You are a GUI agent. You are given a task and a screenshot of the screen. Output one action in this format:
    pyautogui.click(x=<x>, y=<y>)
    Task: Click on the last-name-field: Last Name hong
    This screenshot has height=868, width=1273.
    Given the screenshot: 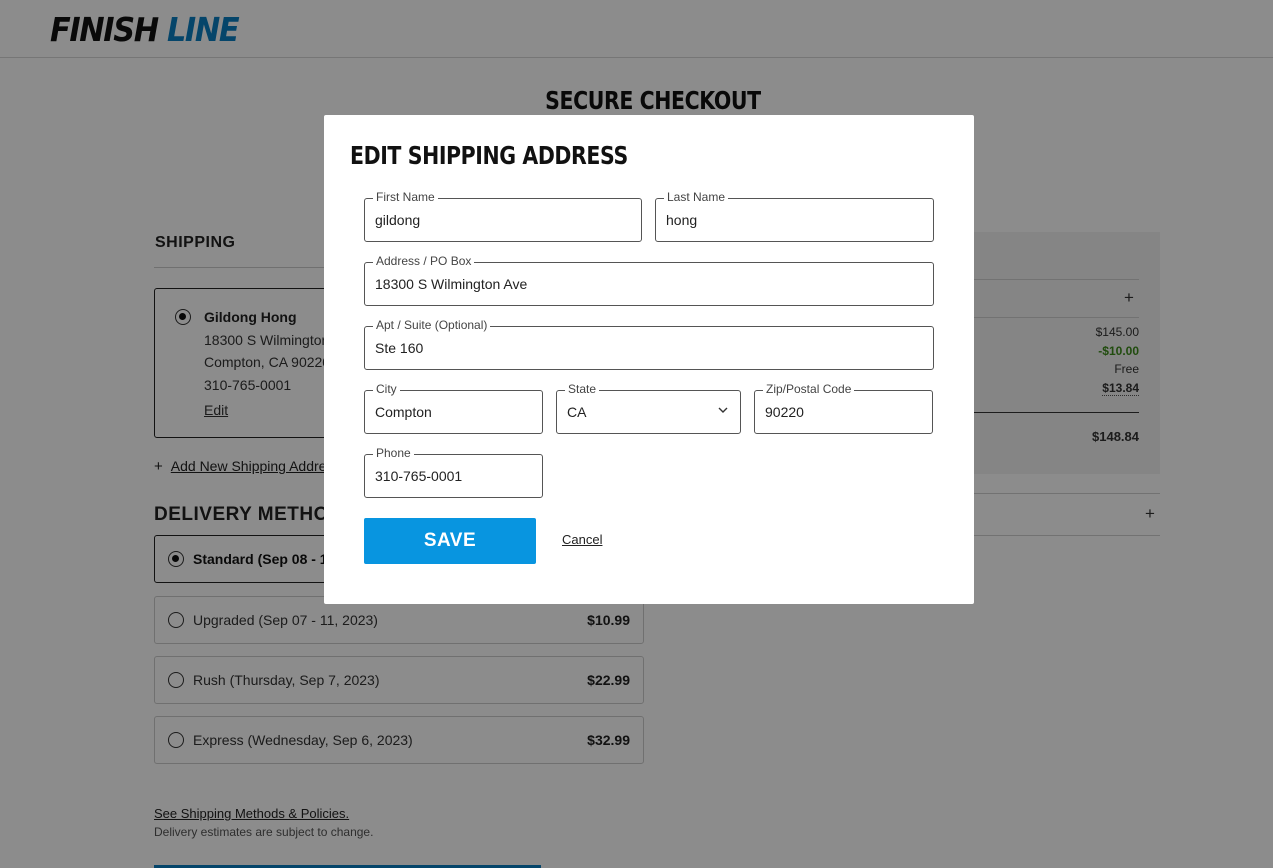 What is the action you would take?
    pyautogui.click(x=794, y=216)
    